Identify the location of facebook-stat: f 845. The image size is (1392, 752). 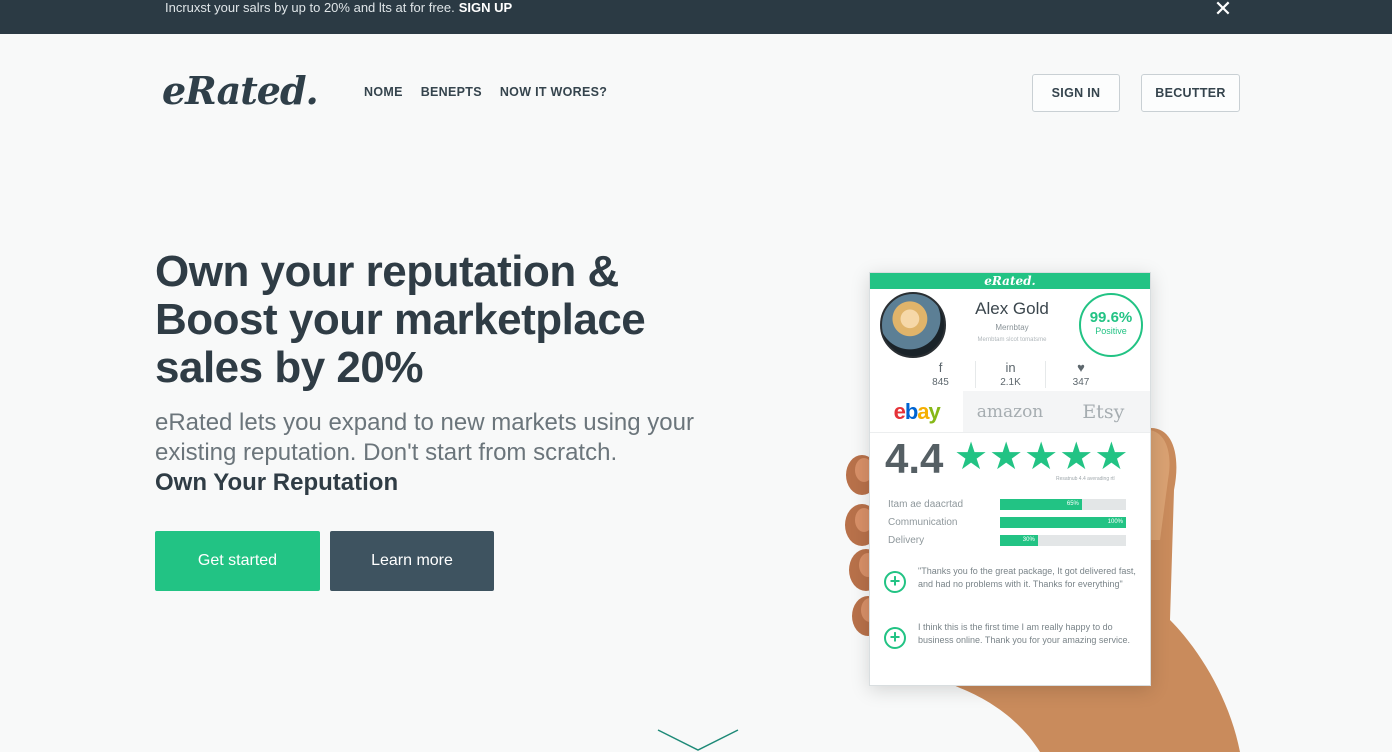
(941, 374).